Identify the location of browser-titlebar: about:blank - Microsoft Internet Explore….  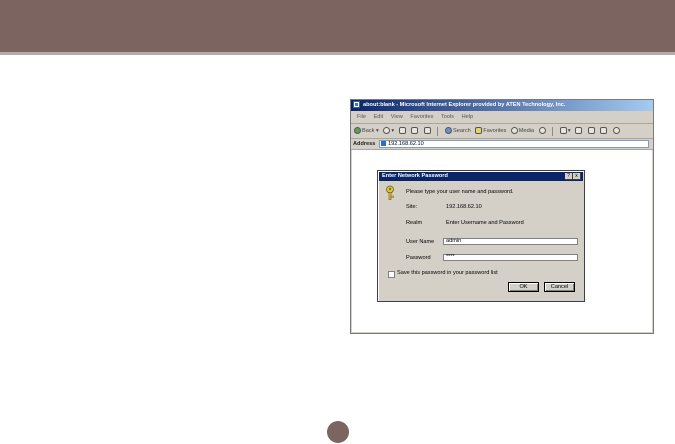
(502, 105).